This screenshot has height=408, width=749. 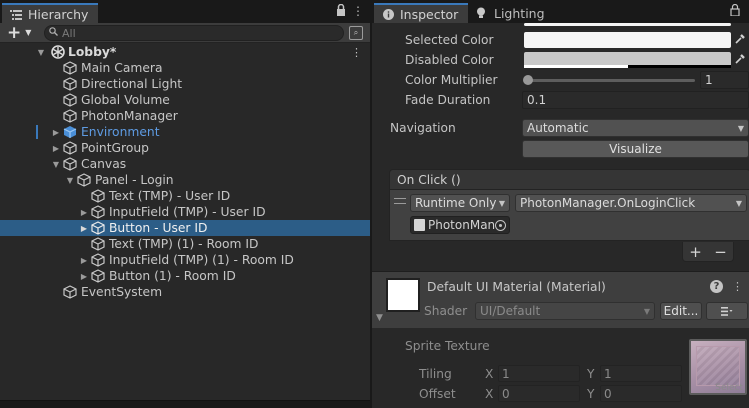 I want to click on fade-duration-row: Fade Duration 0.1, so click(x=560, y=100).